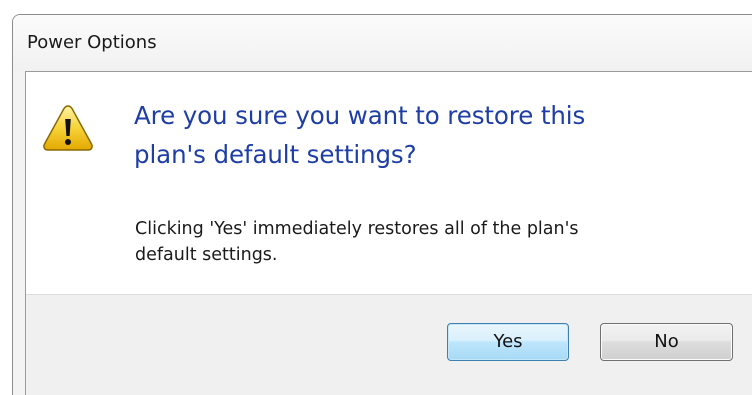 This screenshot has height=395, width=752. Describe the element at coordinates (666, 342) in the screenshot. I see `no-button: No` at that location.